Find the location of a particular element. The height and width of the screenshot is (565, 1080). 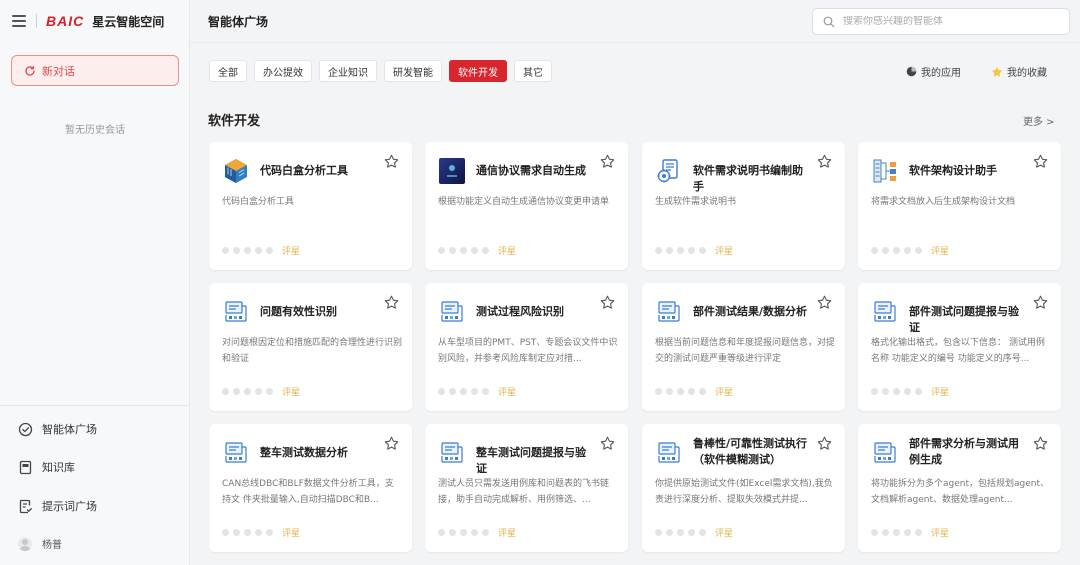

sidebar-item-label: 智能体广场 is located at coordinates (69, 429).